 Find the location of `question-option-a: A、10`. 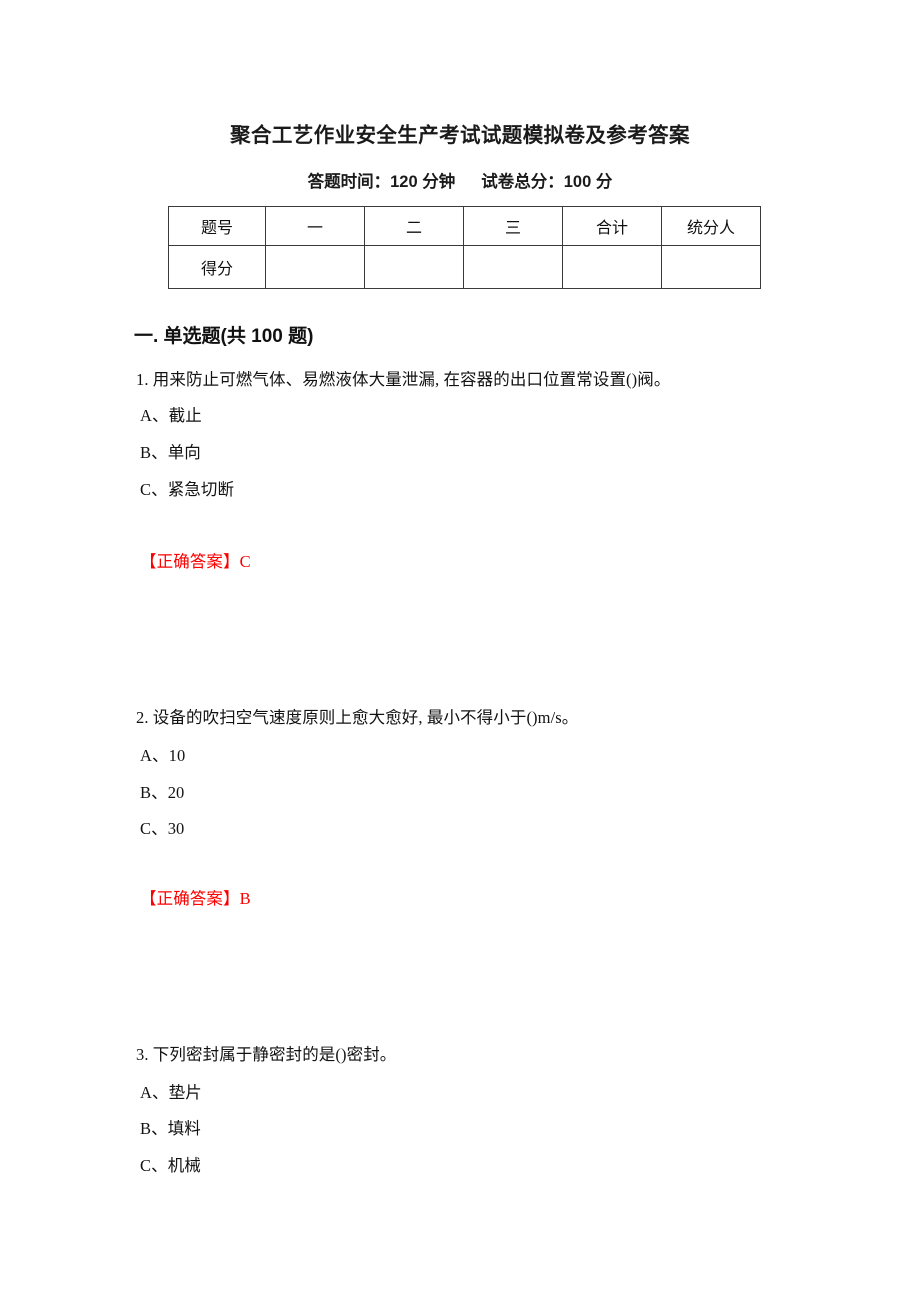

question-option-a: A、10 is located at coordinates (162, 754).